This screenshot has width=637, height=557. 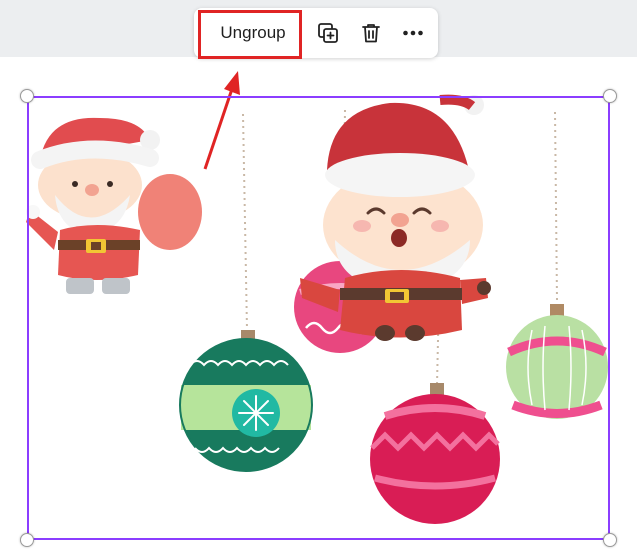 What do you see at coordinates (557, 361) in the screenshot?
I see `ornament-green-striped` at bounding box center [557, 361].